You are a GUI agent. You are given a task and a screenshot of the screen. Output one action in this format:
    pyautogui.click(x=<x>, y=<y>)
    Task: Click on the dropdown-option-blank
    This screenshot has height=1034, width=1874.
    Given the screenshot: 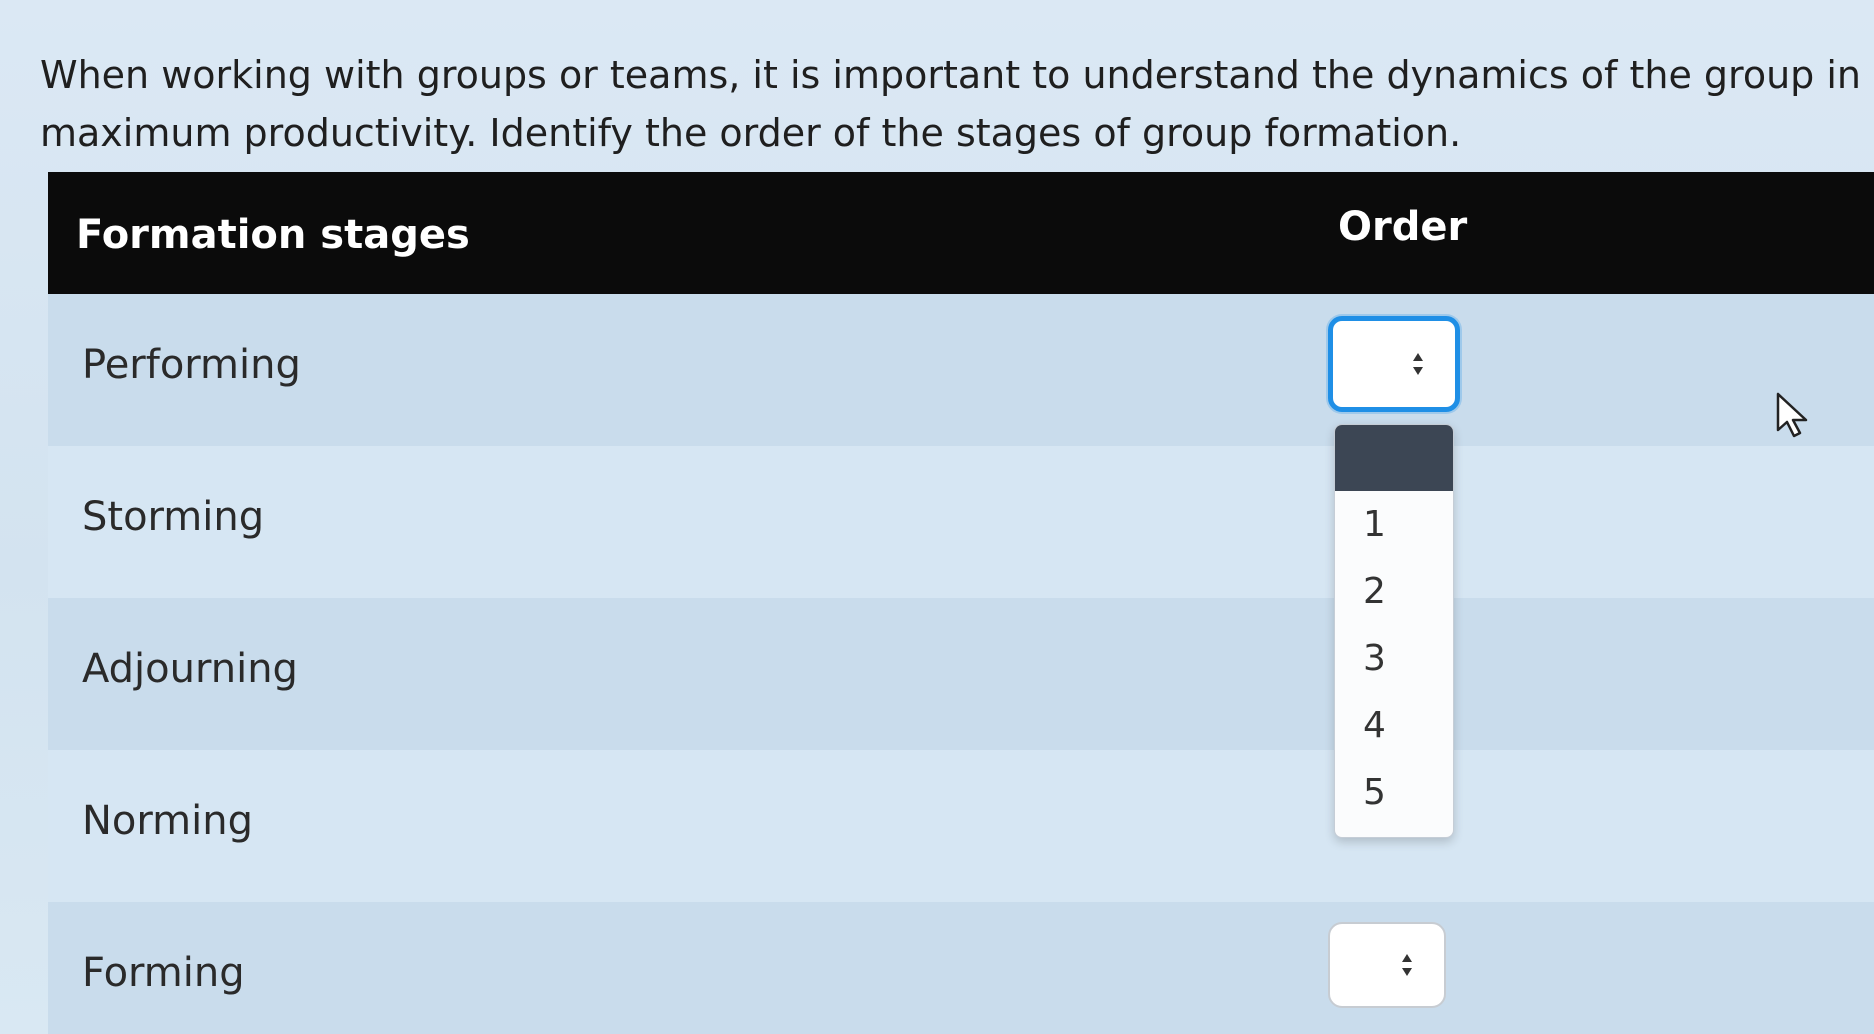 What is the action you would take?
    pyautogui.click(x=1394, y=458)
    